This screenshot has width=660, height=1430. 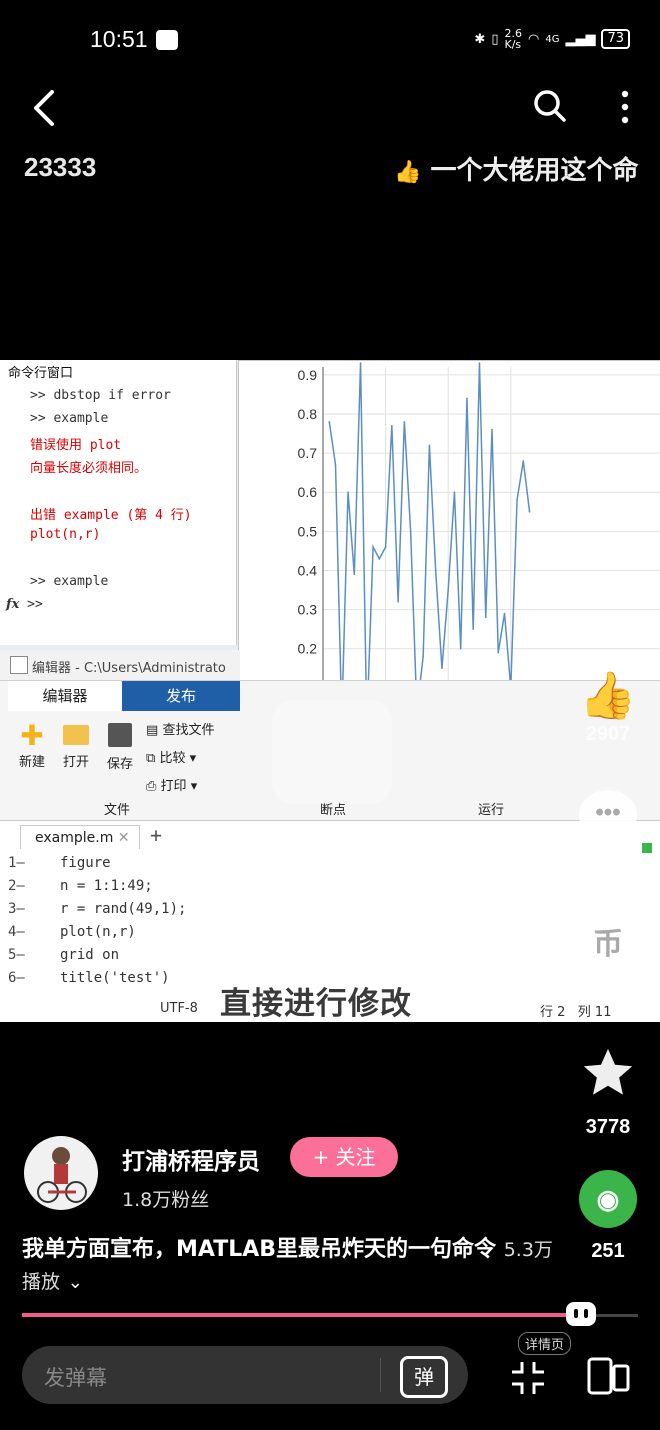 What do you see at coordinates (156, 835) in the screenshot?
I see `add-tab-icon: +` at bounding box center [156, 835].